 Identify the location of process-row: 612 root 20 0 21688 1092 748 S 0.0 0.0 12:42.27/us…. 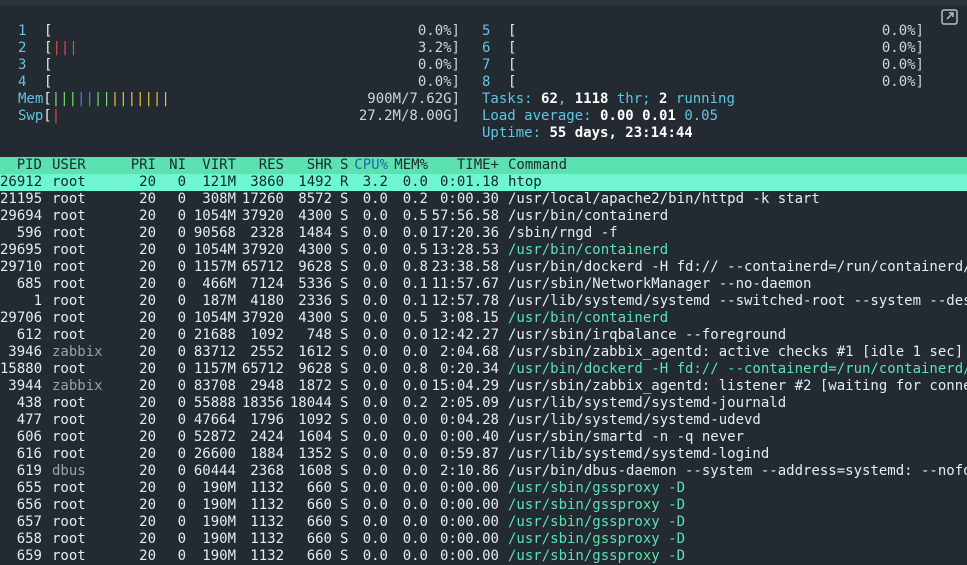
(483, 335).